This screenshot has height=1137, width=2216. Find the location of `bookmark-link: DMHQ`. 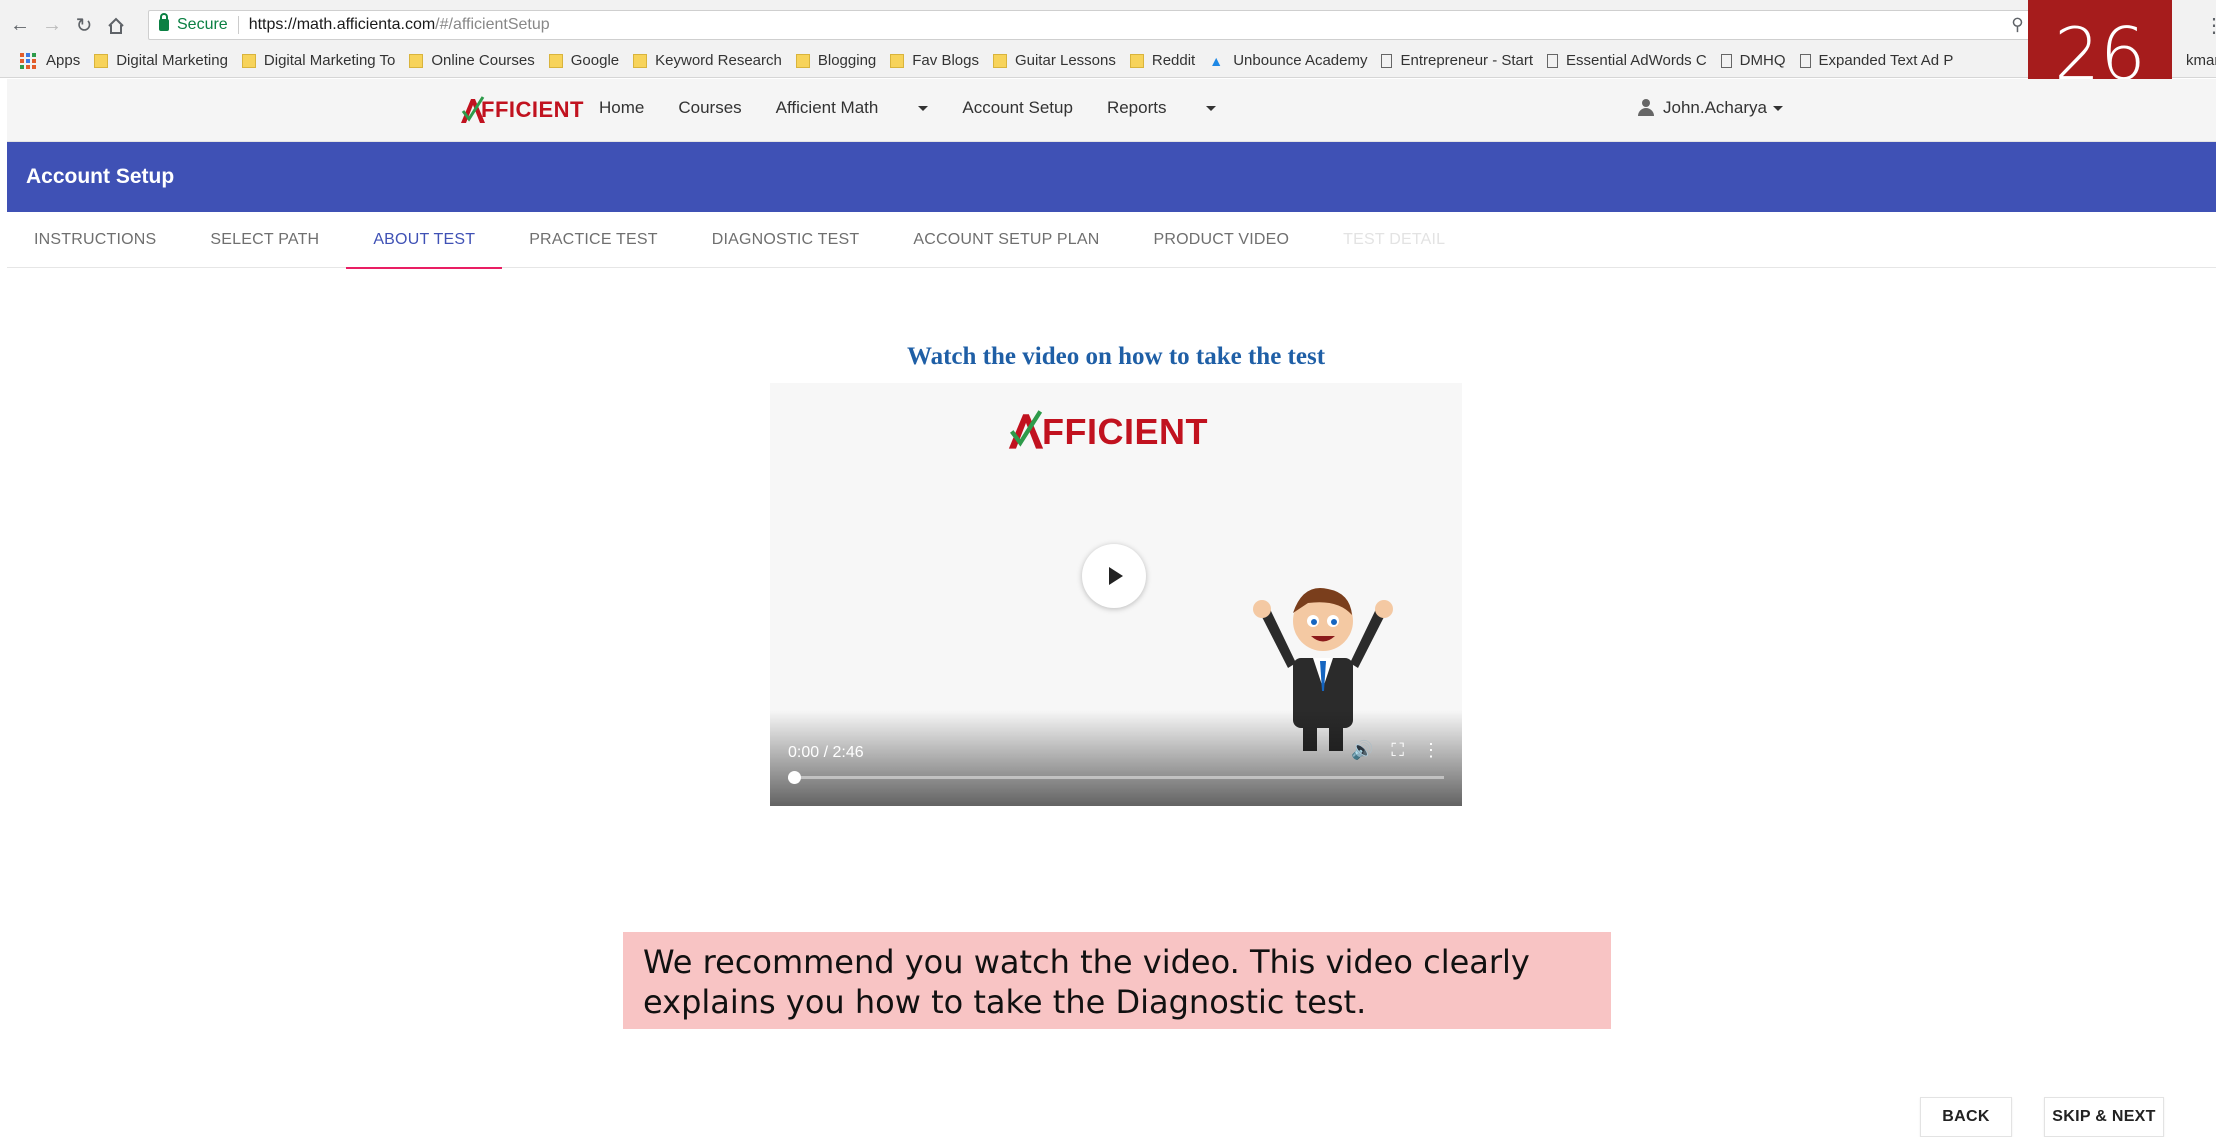

bookmark-link: DMHQ is located at coordinates (1753, 60).